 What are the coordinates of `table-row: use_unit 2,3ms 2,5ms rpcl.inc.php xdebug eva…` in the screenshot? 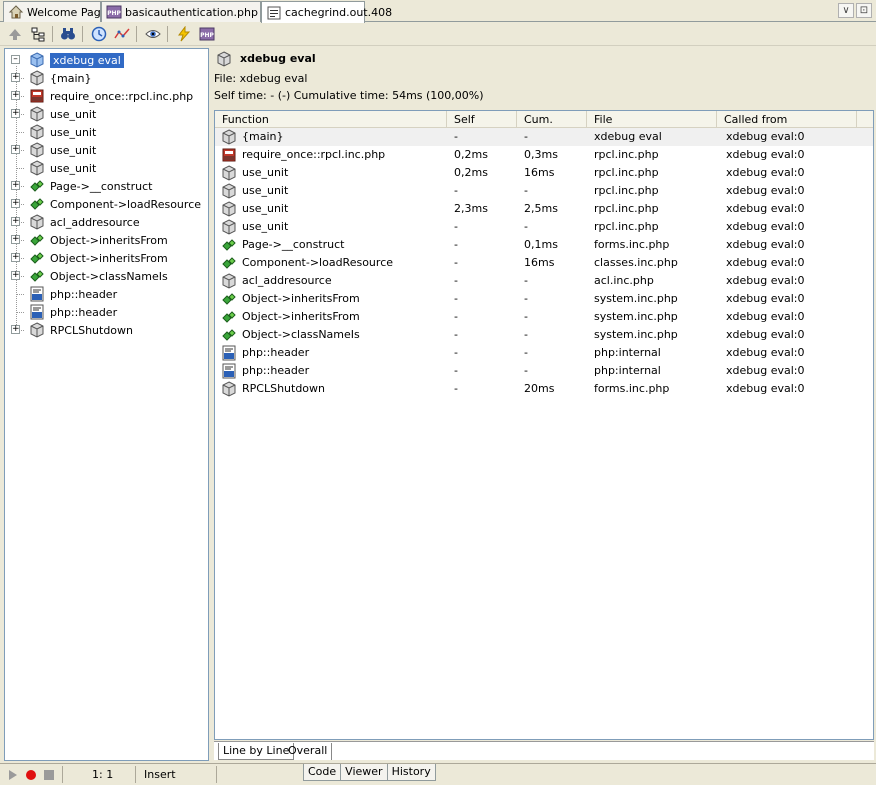 It's located at (544, 209).